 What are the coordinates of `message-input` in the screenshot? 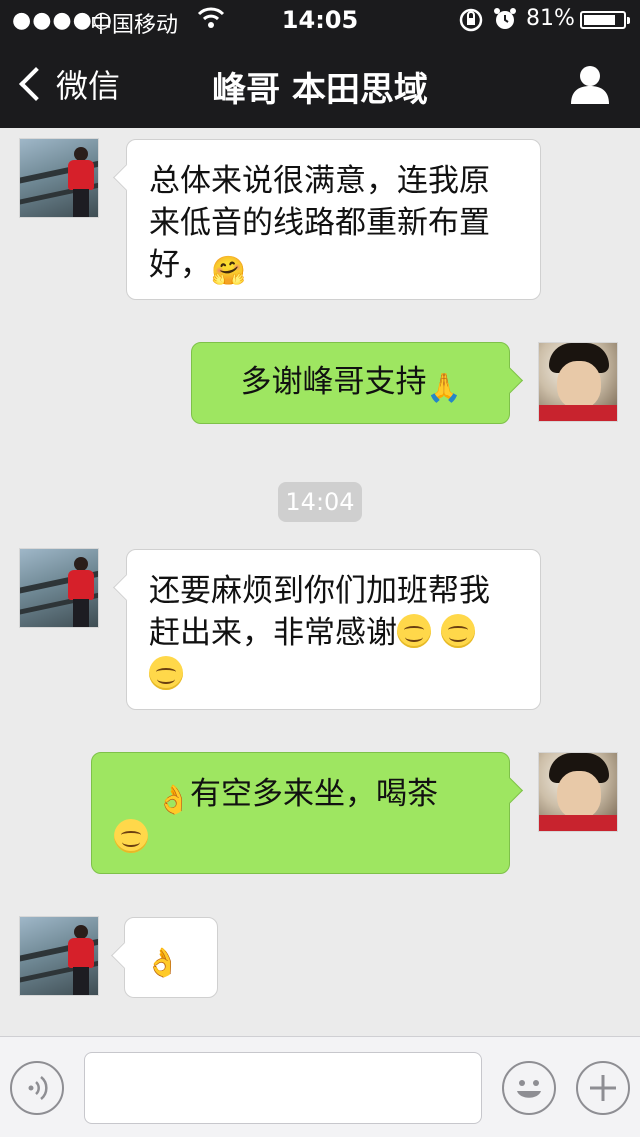 It's located at (283, 1088).